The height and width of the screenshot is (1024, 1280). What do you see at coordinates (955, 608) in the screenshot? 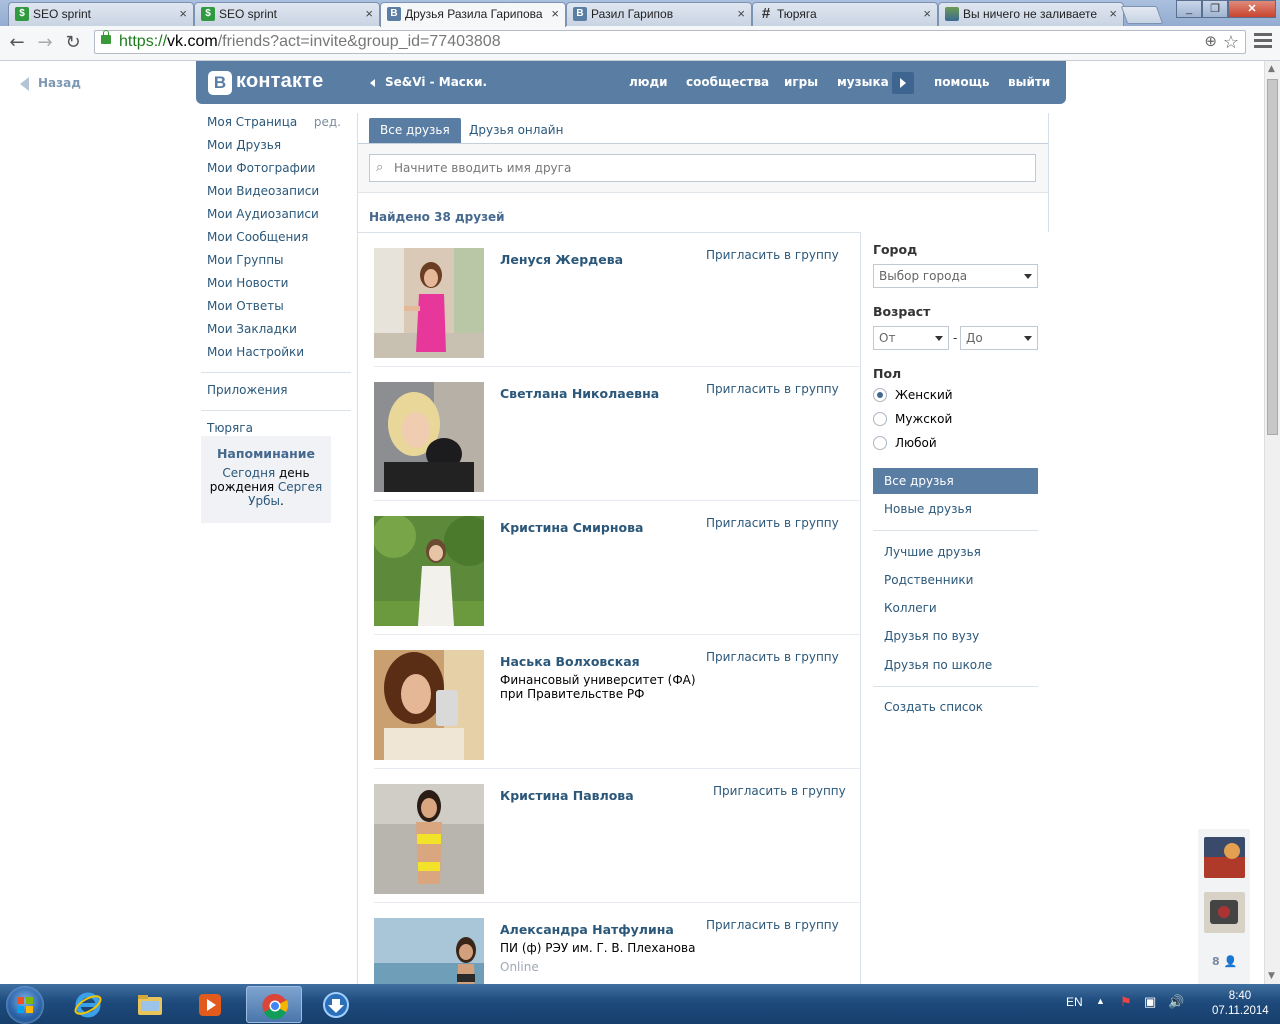
I see `list-colleagues: Коллеги` at bounding box center [955, 608].